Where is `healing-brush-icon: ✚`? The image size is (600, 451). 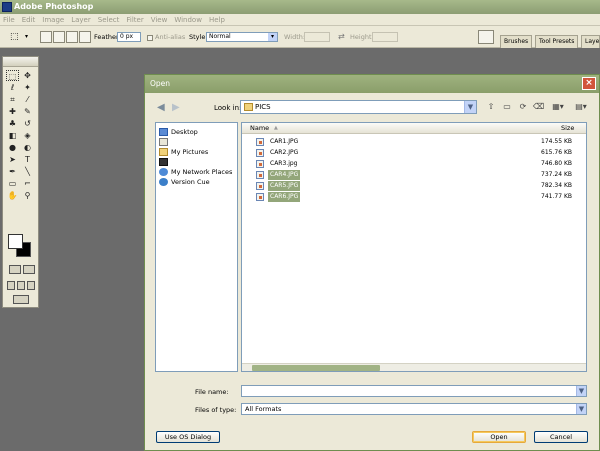 healing-brush-icon: ✚ is located at coordinates (12, 111).